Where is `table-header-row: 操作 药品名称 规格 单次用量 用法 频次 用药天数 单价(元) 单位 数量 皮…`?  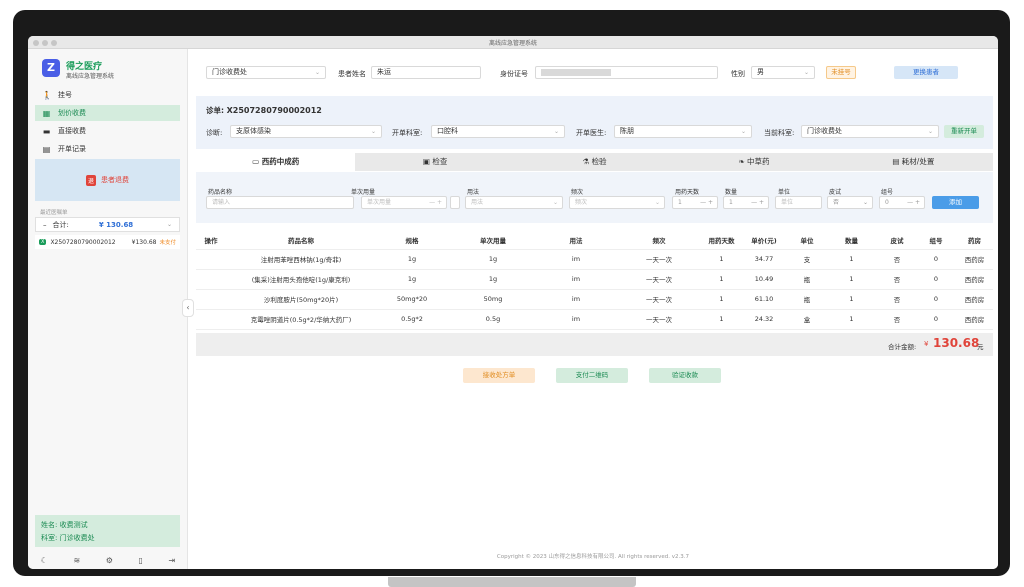
table-header-row: 操作 药品名称 规格 单次用量 用法 频次 用药天数 单价(元) 单位 数量 皮… is located at coordinates (594, 240).